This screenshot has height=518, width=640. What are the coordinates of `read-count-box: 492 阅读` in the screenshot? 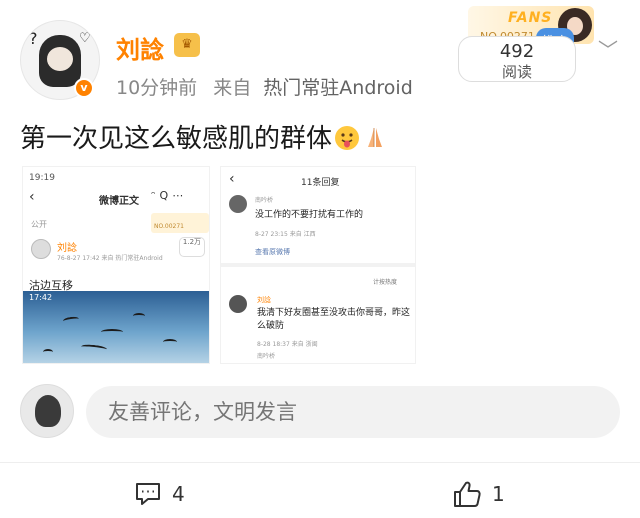 It's located at (517, 59).